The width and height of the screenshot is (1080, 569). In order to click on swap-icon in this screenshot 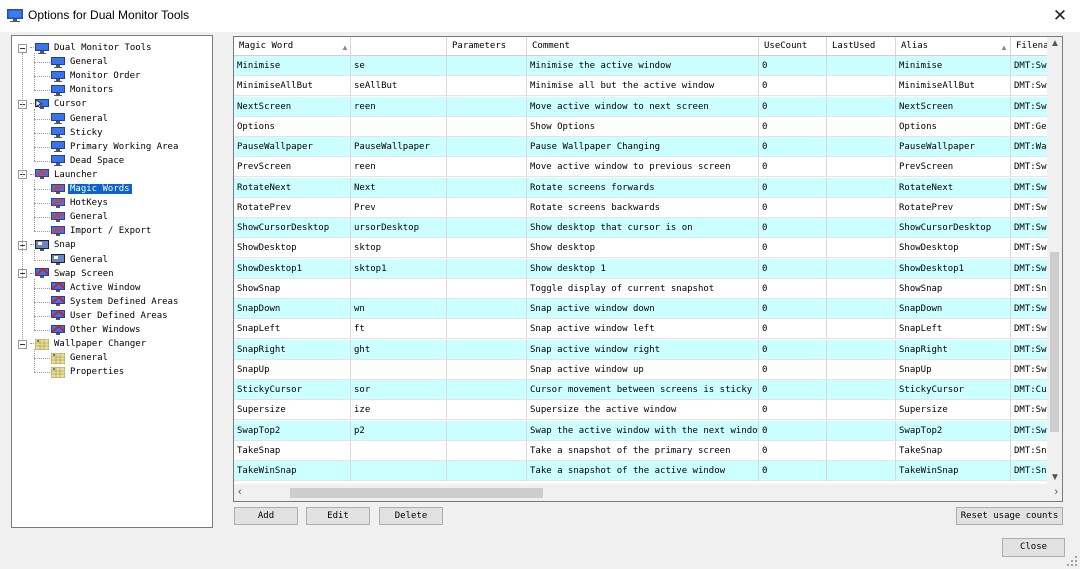, I will do `click(58, 330)`.